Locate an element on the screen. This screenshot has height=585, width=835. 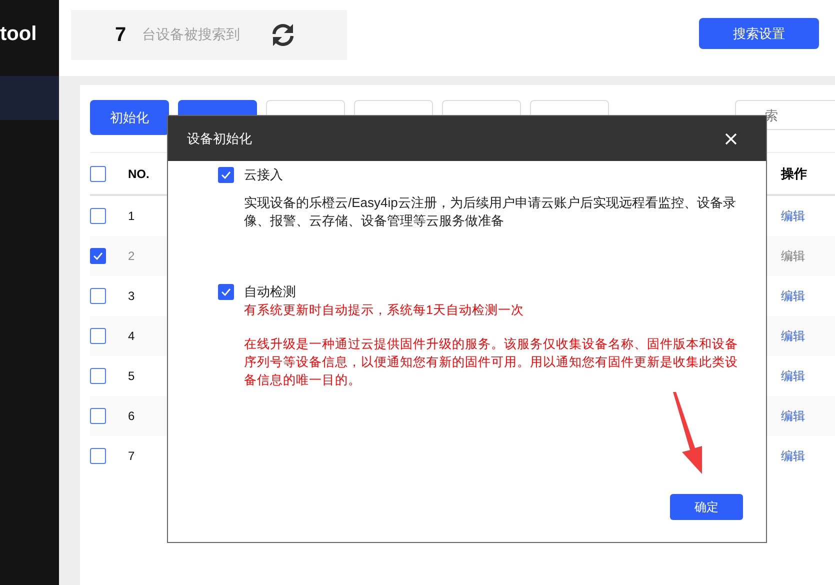
table-cell-text: 3 is located at coordinates (132, 296).